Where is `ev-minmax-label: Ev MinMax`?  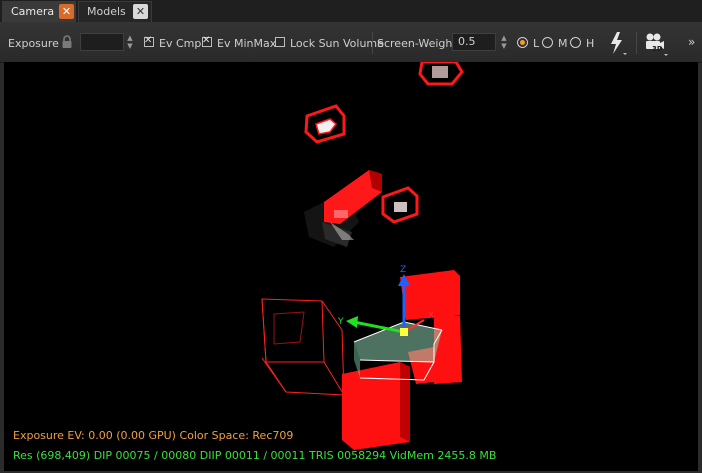
ev-minmax-label: Ev MinMax is located at coordinates (247, 43).